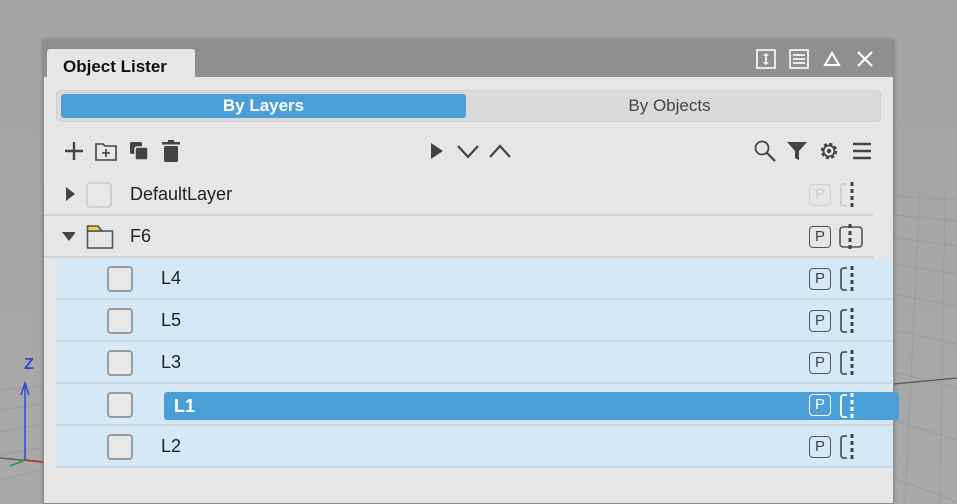 The width and height of the screenshot is (957, 504). I want to click on lister-toolbar, so click(468, 152).